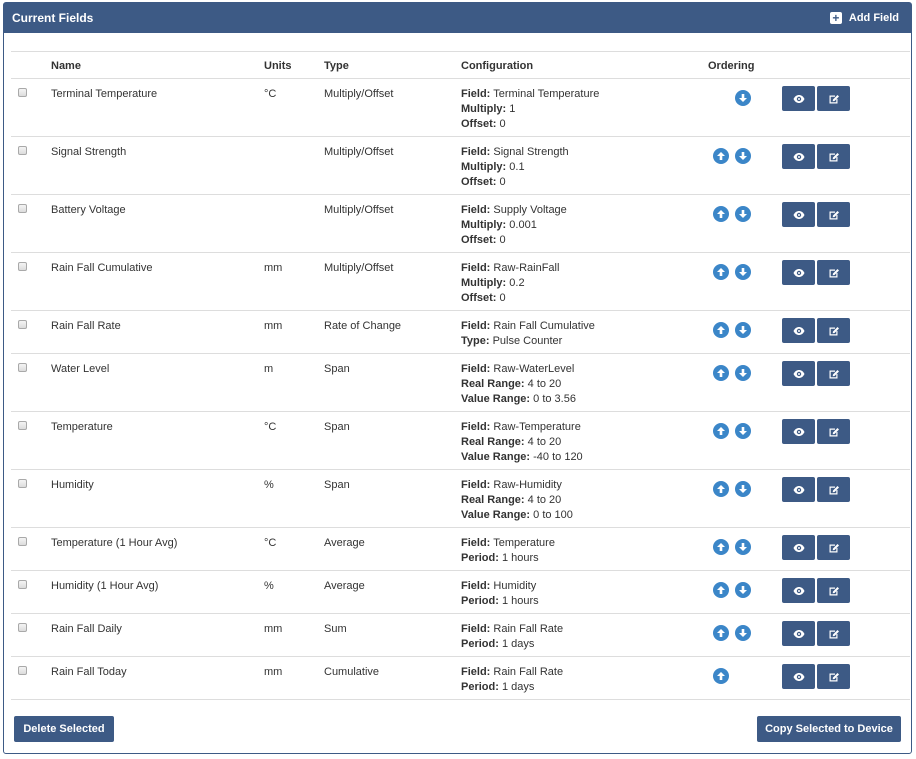 The image size is (916, 759). What do you see at coordinates (546, 94) in the screenshot?
I see `config-value: Terminal Temperature` at bounding box center [546, 94].